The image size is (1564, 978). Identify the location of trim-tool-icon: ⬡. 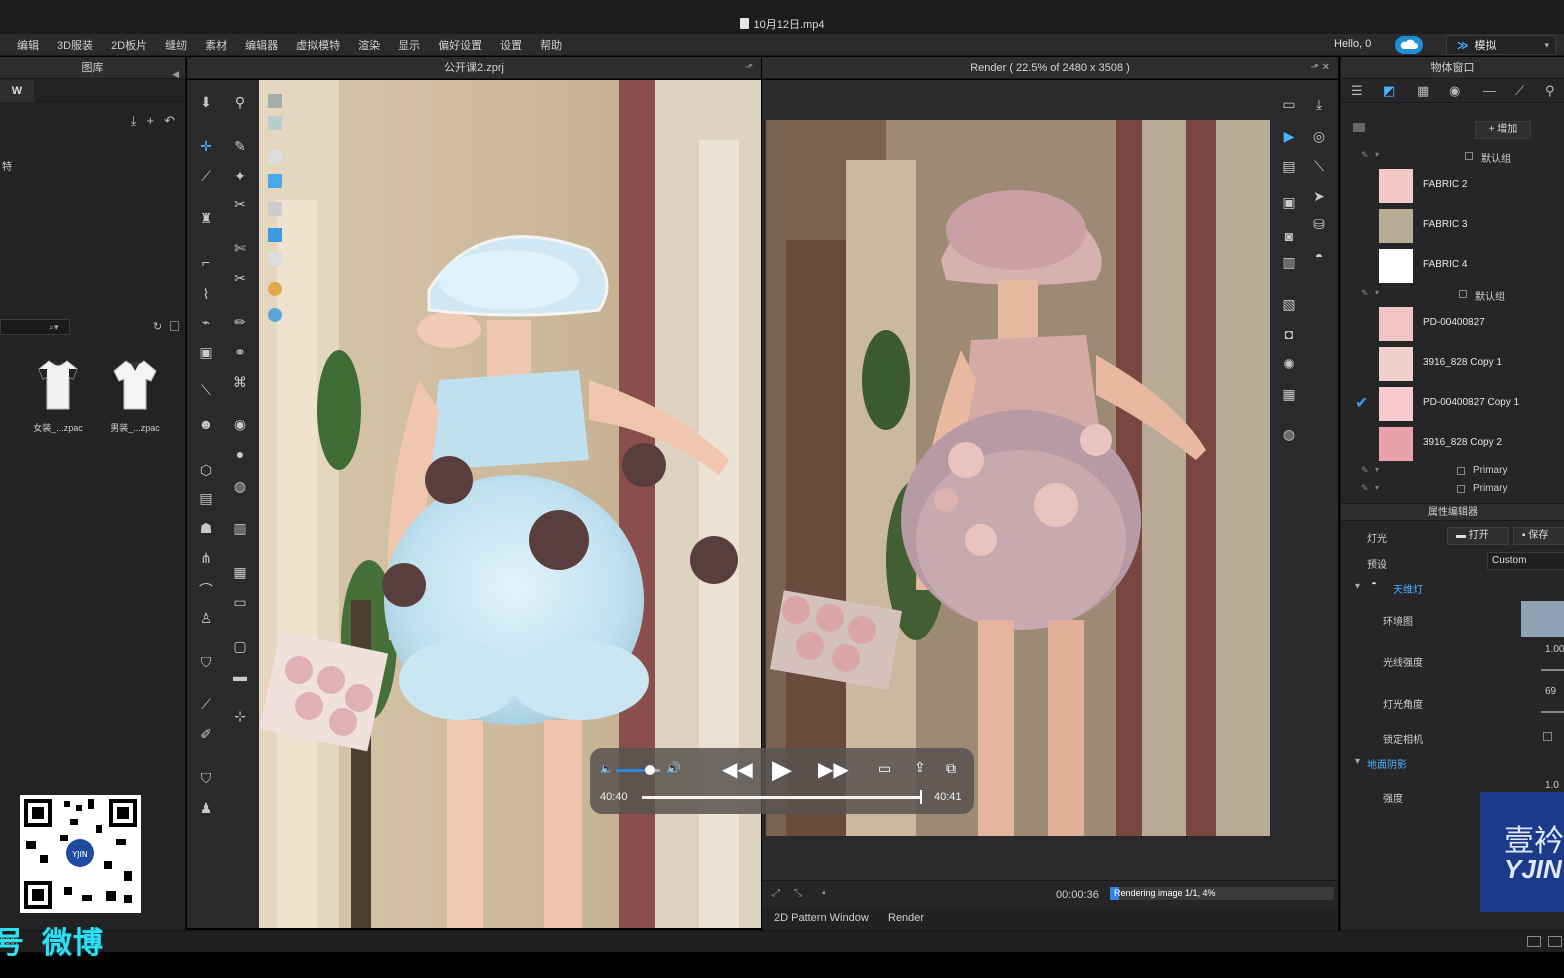
(206, 470).